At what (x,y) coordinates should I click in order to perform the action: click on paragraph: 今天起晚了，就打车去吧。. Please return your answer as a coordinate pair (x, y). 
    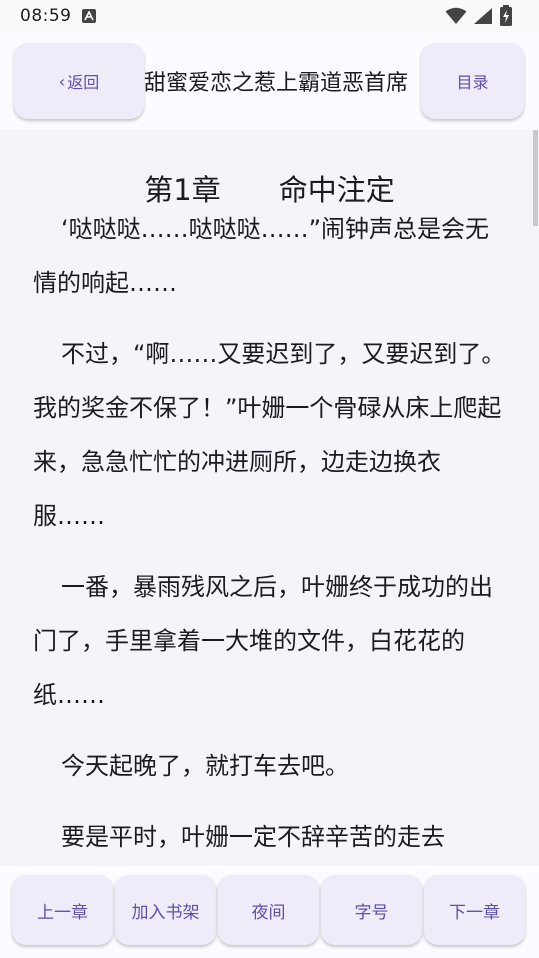
    Looking at the image, I should click on (205, 766).